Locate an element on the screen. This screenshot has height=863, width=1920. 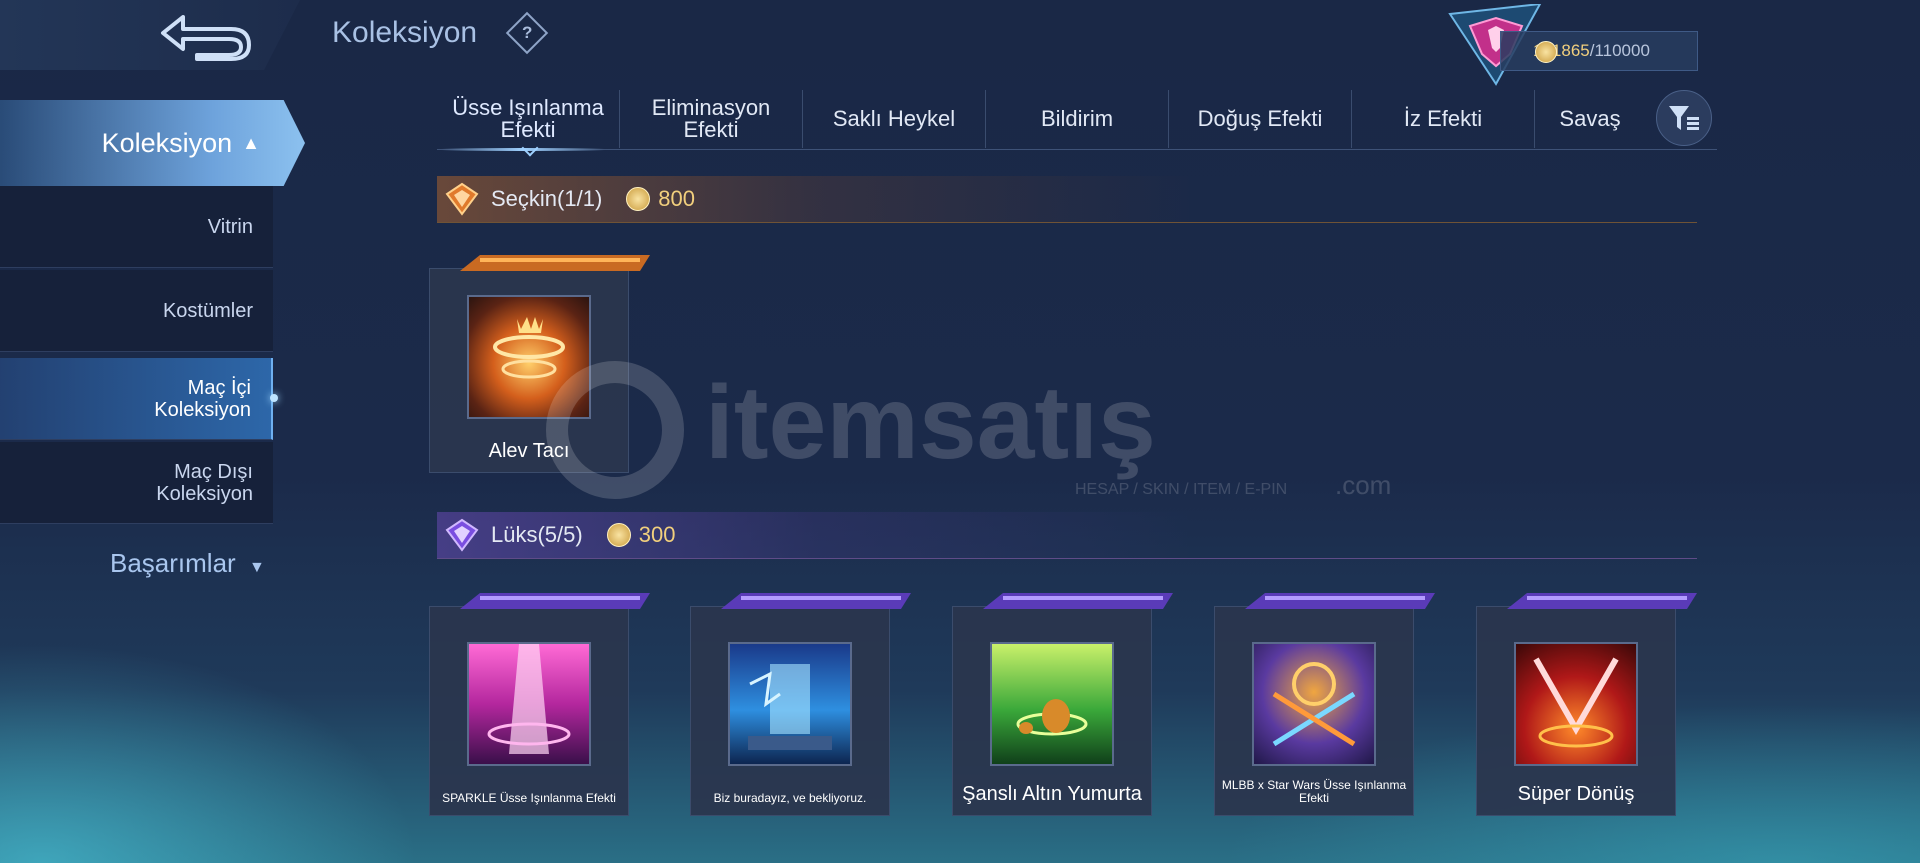
back-arrow-icon is located at coordinates (206, 38).